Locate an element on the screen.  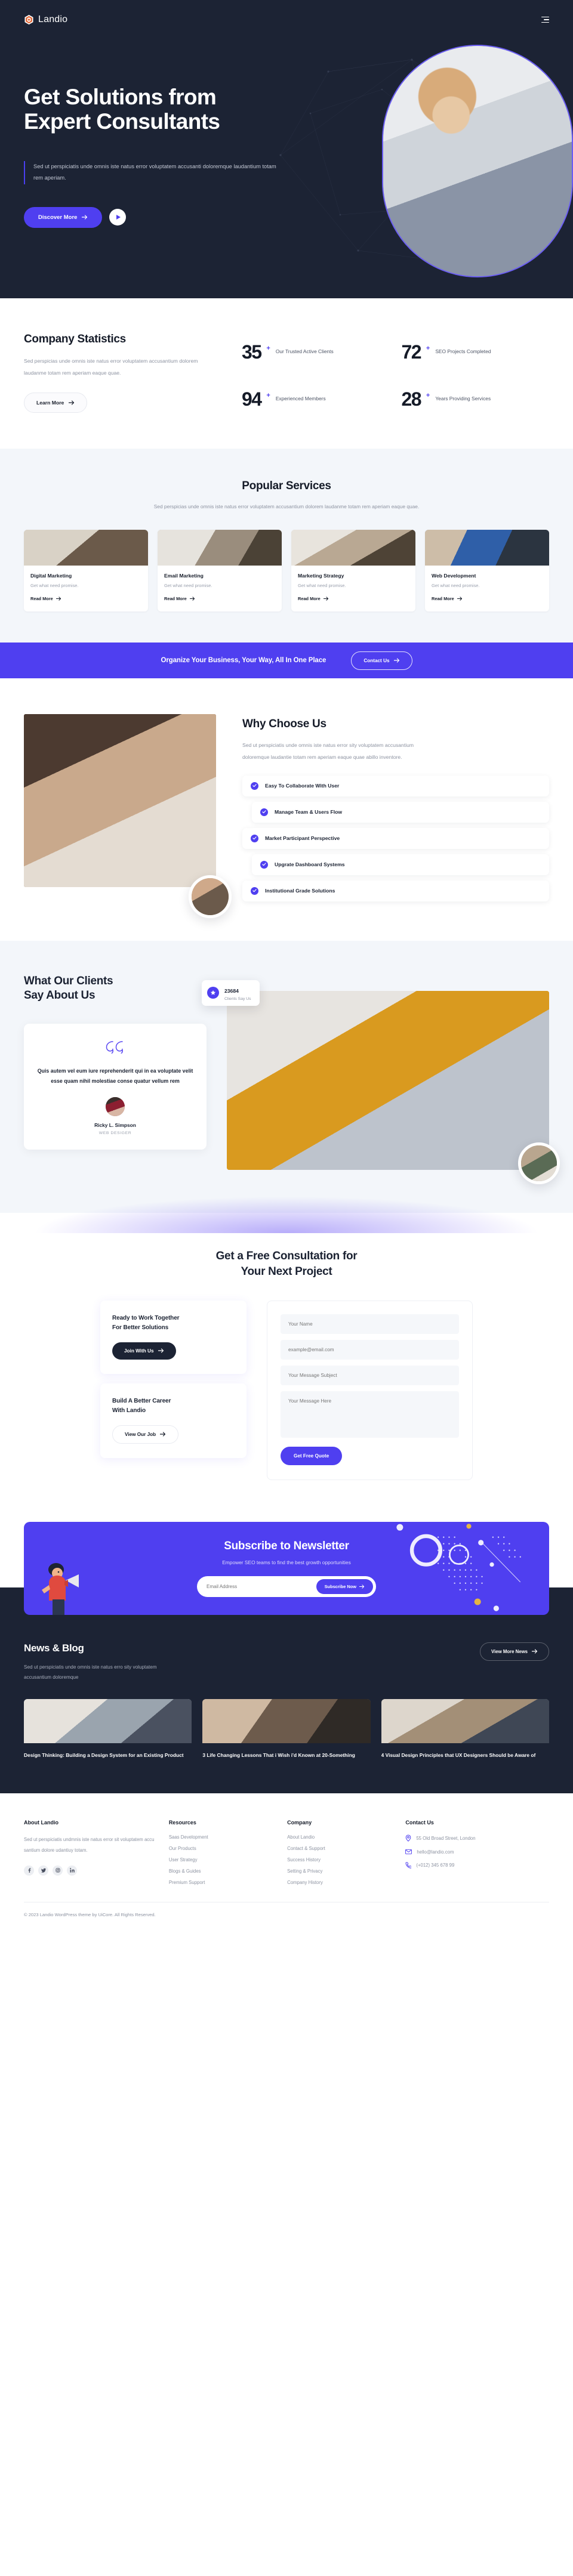
quote-icon is located at coordinates (115, 1047).